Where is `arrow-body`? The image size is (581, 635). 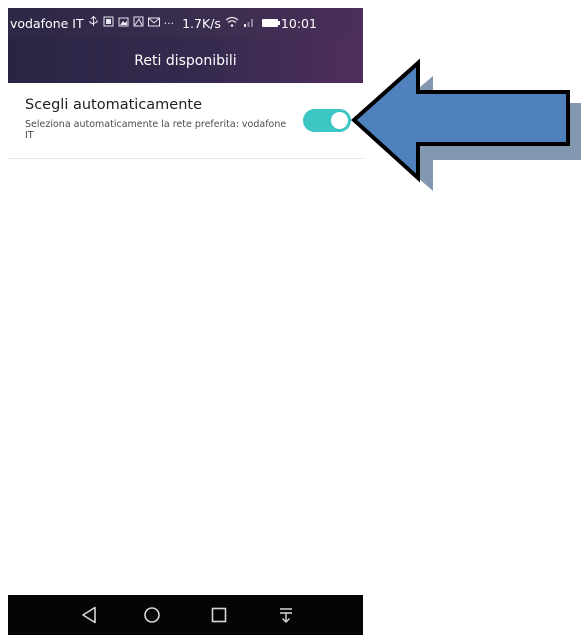
arrow-body is located at coordinates (460, 120).